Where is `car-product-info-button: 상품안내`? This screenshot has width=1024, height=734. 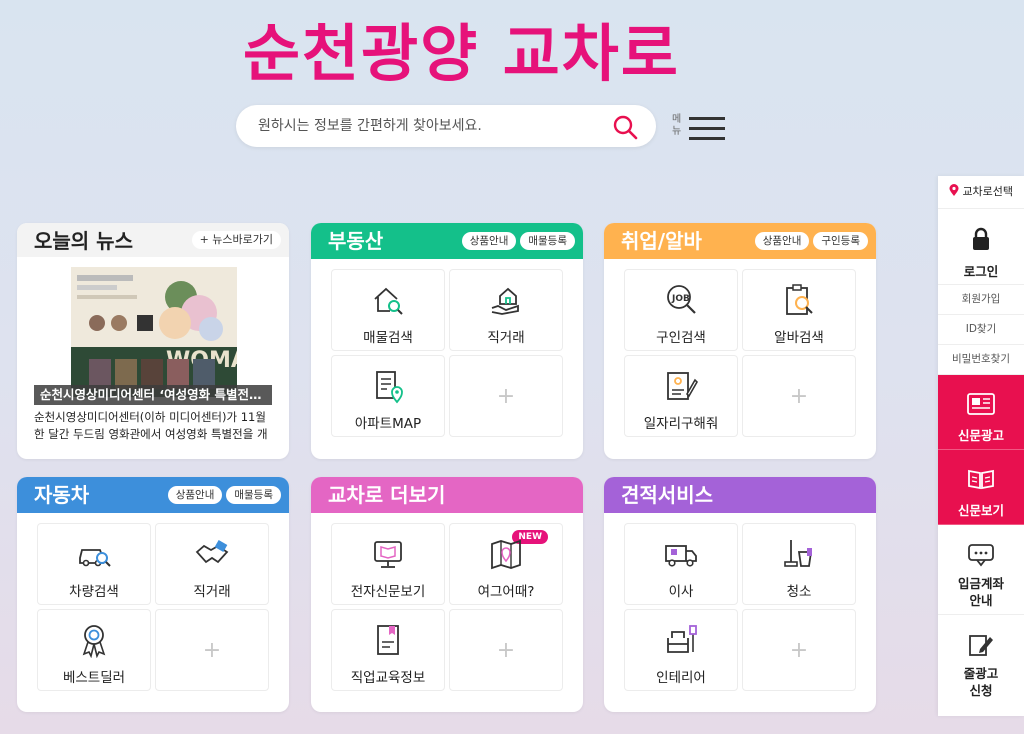 car-product-info-button: 상품안내 is located at coordinates (195, 495).